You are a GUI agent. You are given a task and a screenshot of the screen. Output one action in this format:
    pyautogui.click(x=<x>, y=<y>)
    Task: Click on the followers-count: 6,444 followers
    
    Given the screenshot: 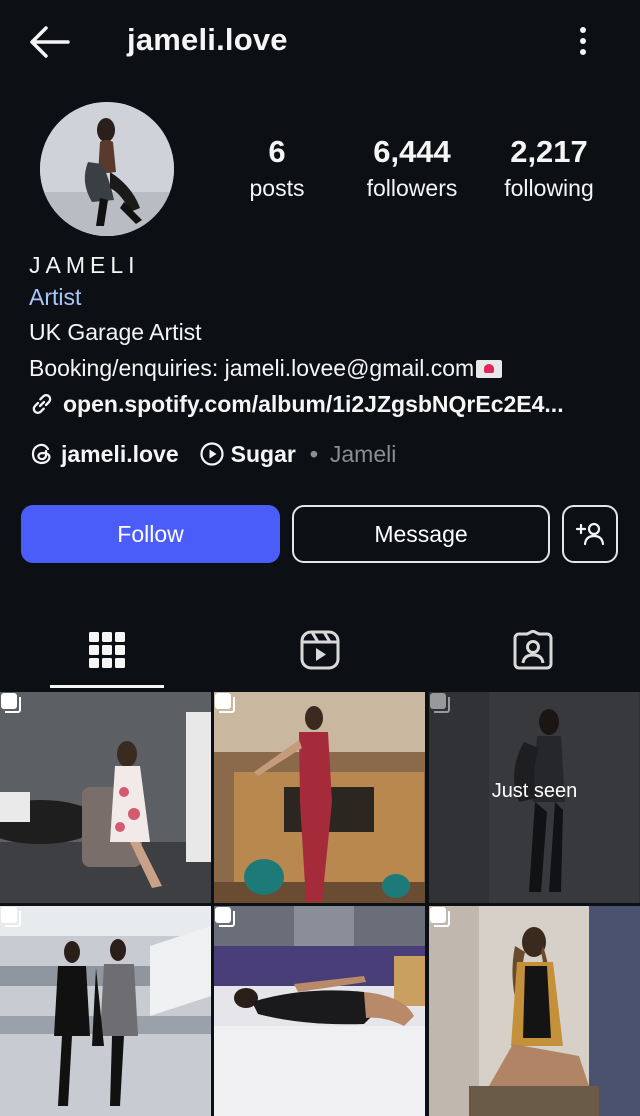 What is the action you would take?
    pyautogui.click(x=412, y=168)
    